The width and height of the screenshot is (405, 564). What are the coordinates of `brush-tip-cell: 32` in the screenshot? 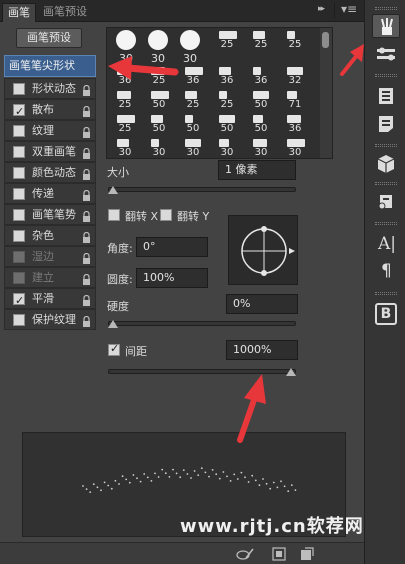 It's located at (295, 76).